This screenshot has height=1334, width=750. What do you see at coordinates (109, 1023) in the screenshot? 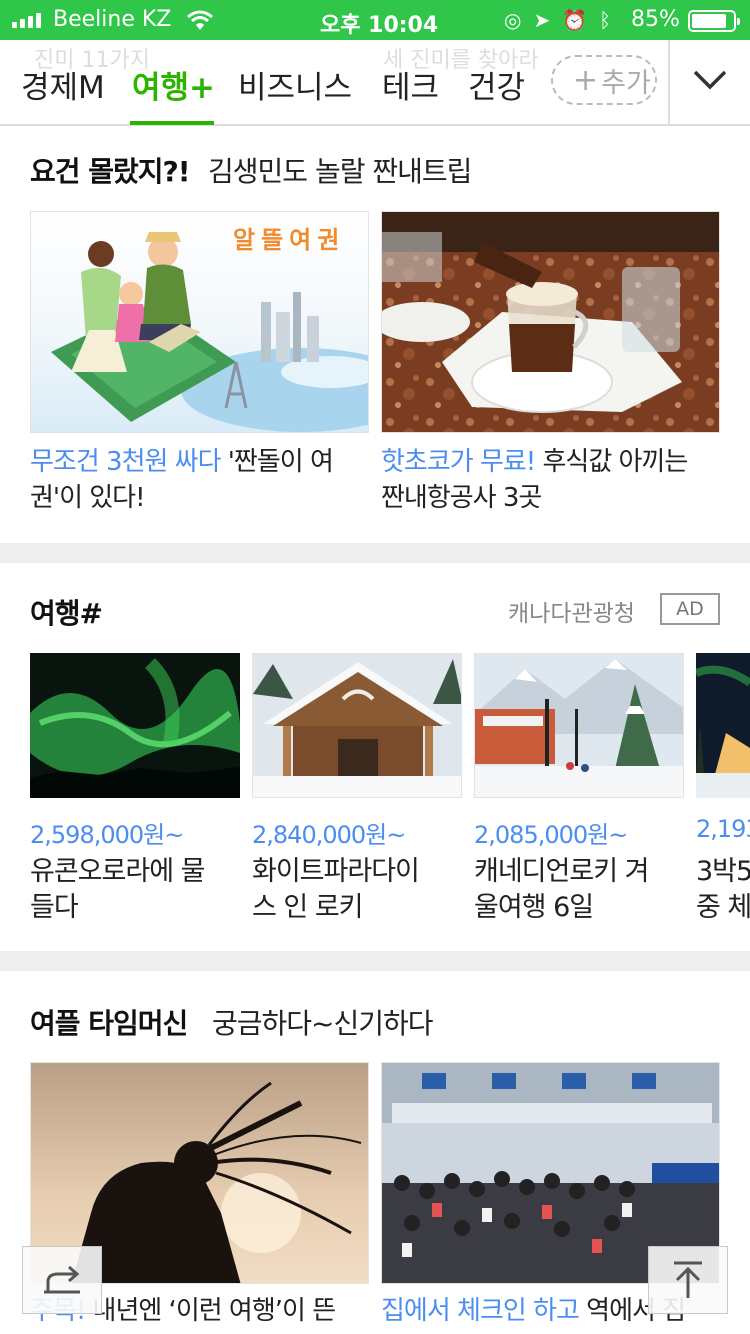
I see `section-title-time-machine: 여플 타임머신` at bounding box center [109, 1023].